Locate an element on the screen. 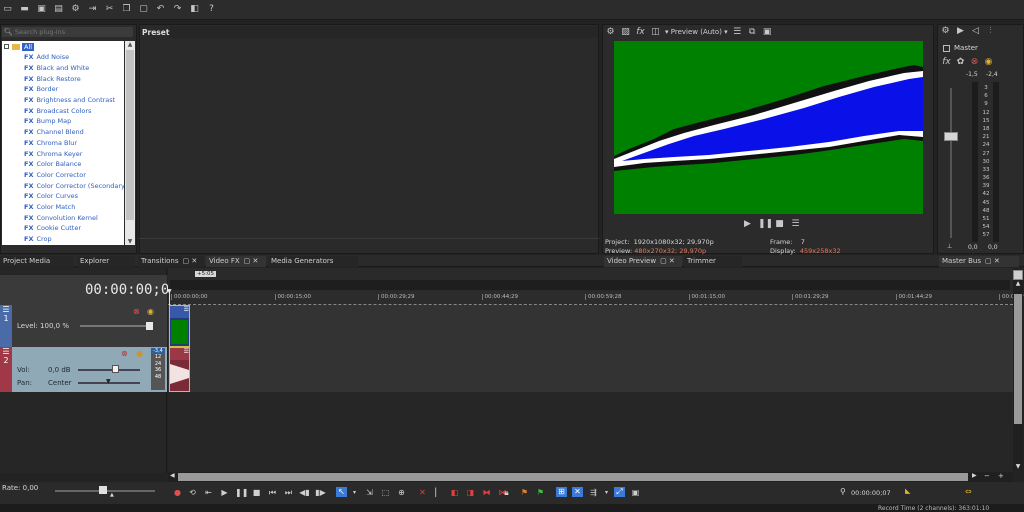  audio-mute-icon: ⊗ is located at coordinates (124, 353).